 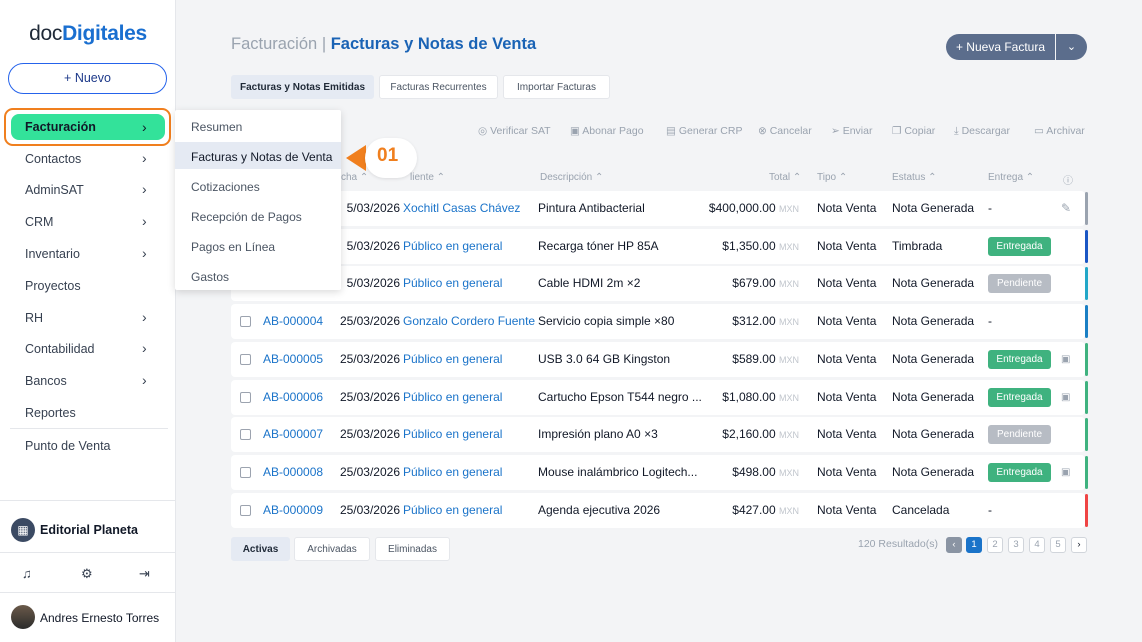 What do you see at coordinates (469, 321) in the screenshot?
I see `row-cliente: Gonzalo Cordero Fuente` at bounding box center [469, 321].